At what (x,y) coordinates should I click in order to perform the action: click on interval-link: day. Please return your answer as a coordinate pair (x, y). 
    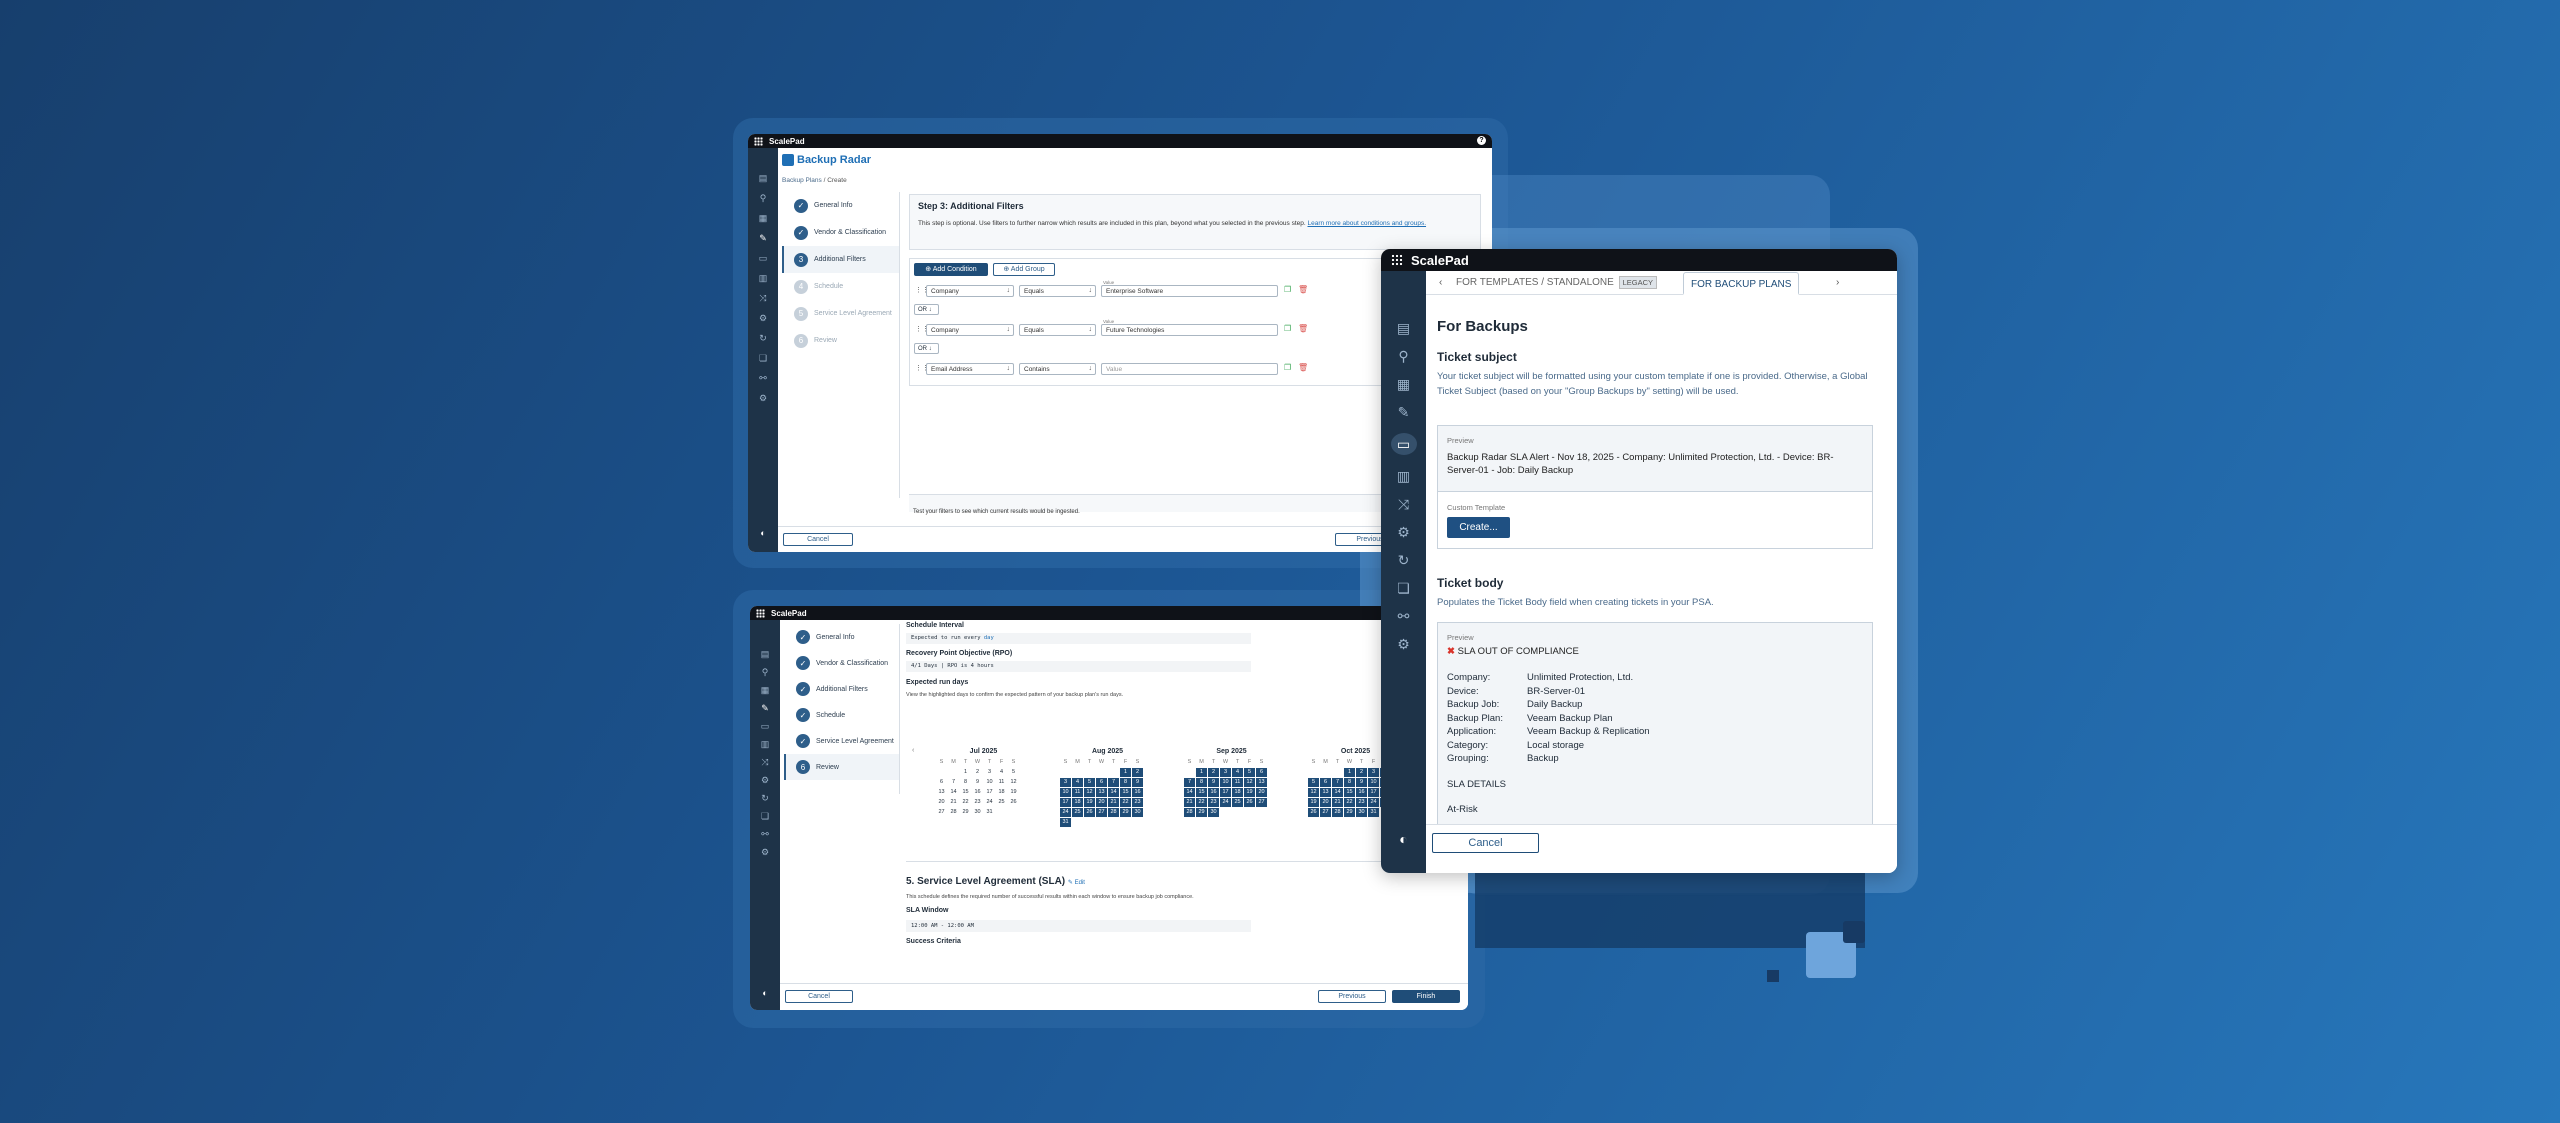
    Looking at the image, I should click on (989, 638).